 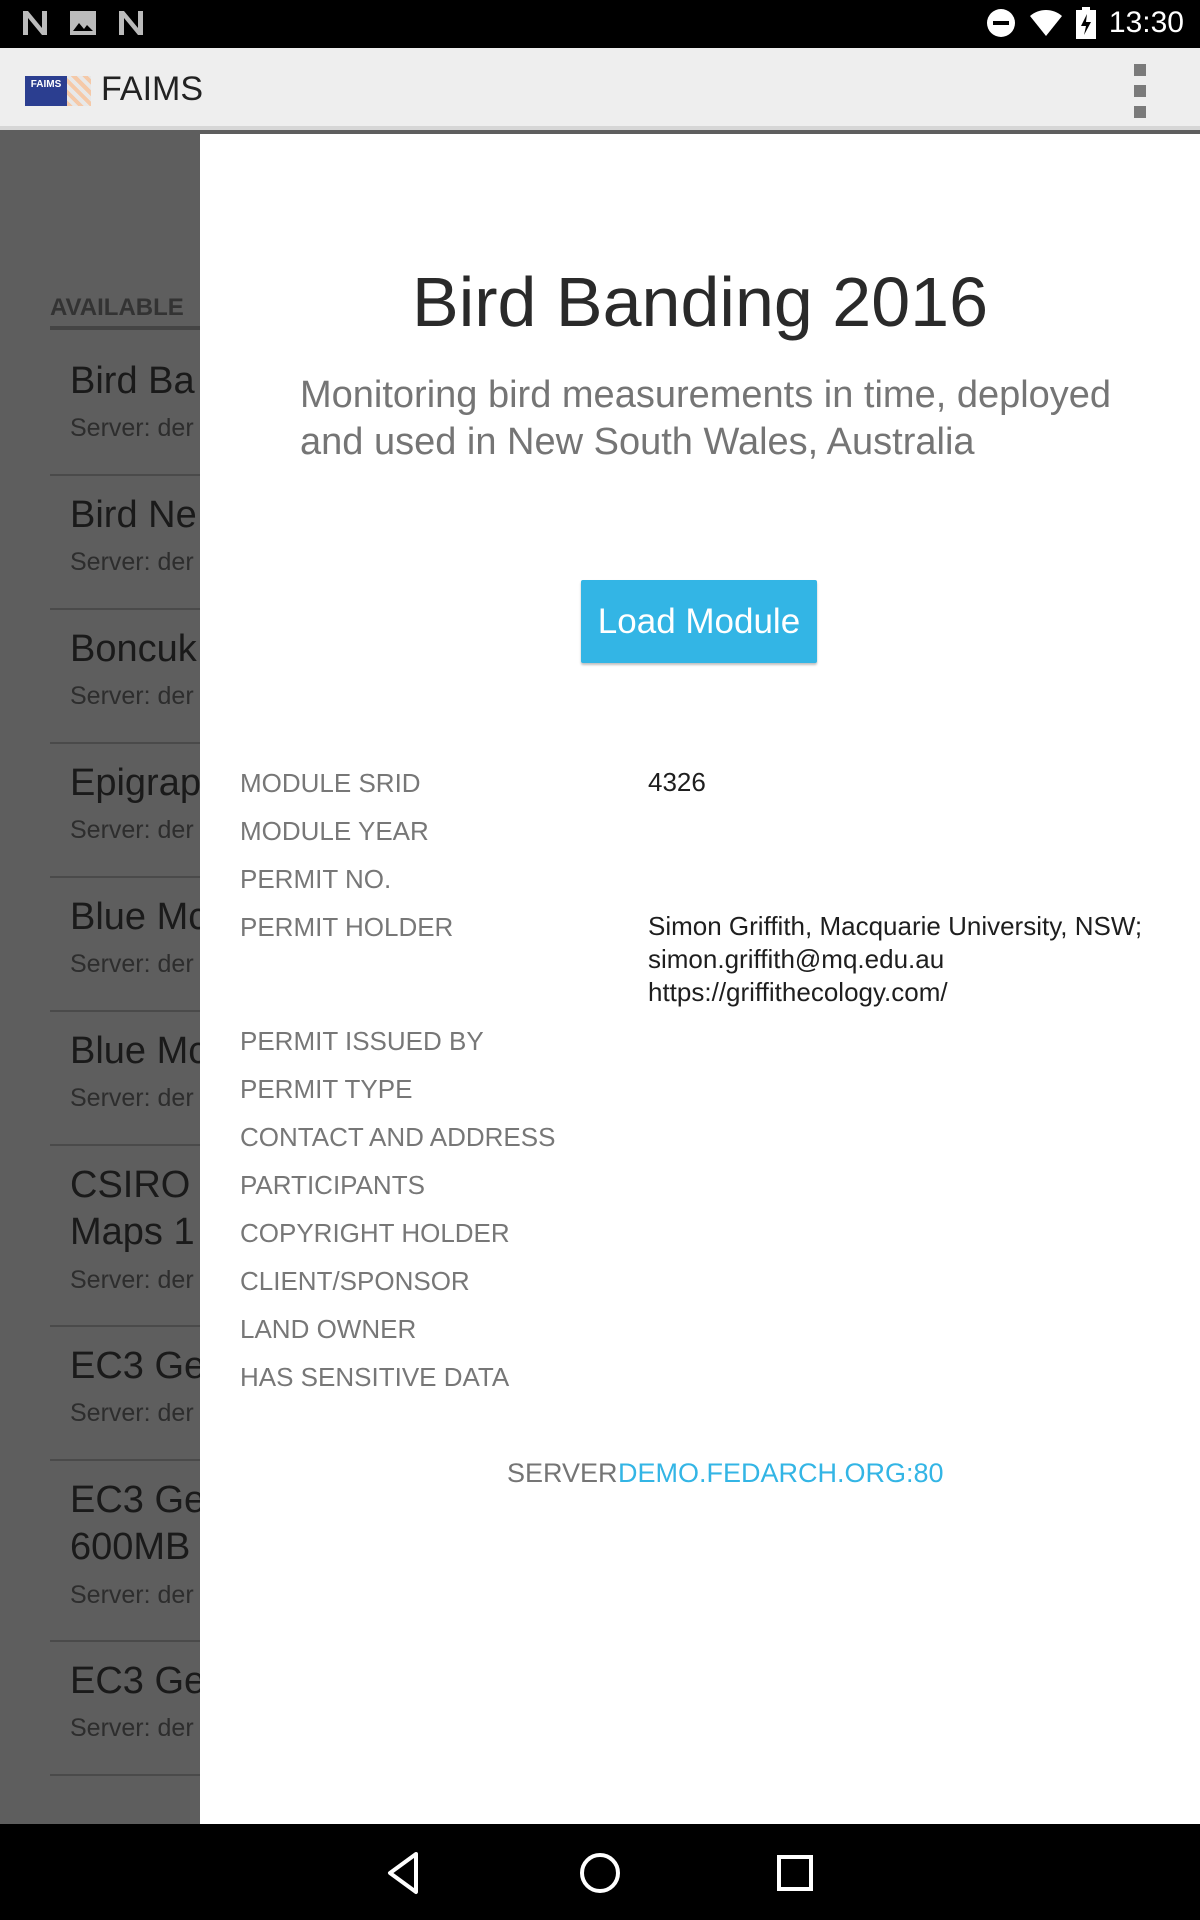 I want to click on clock: 13:30, so click(x=1146, y=22).